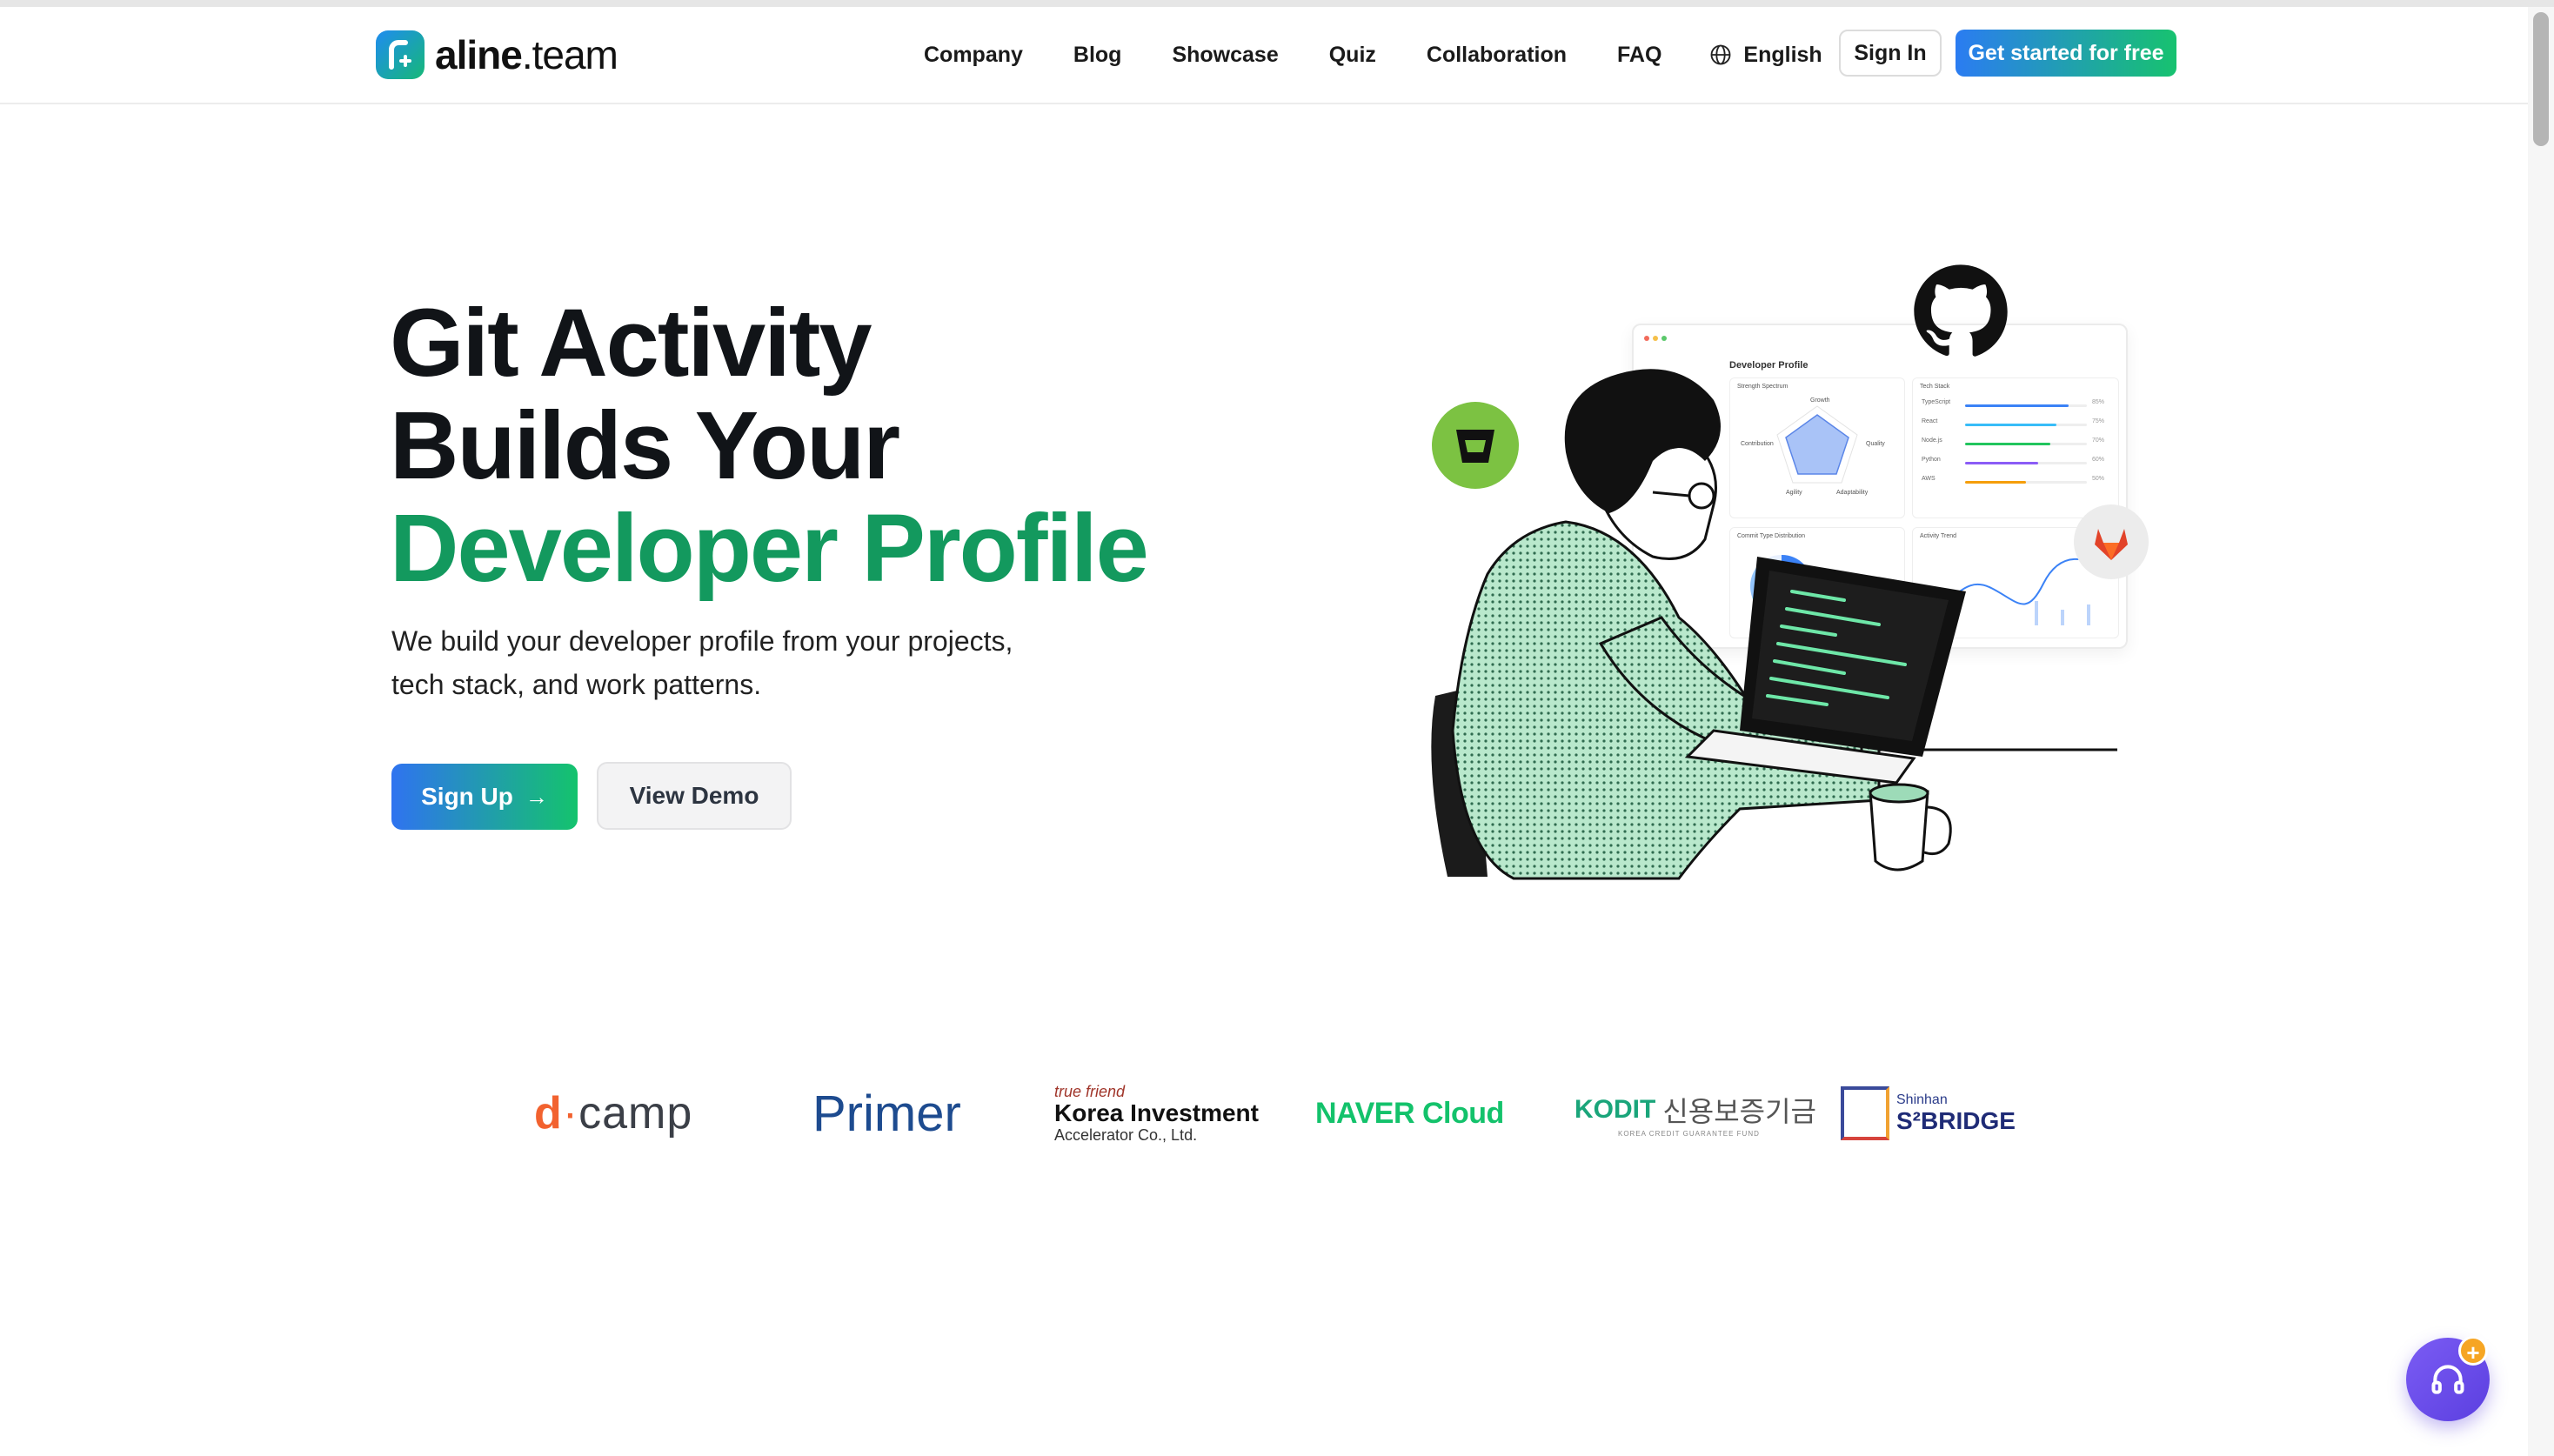 The height and width of the screenshot is (1456, 2554). I want to click on partner-dcamp-logo: d · camp, so click(613, 1113).